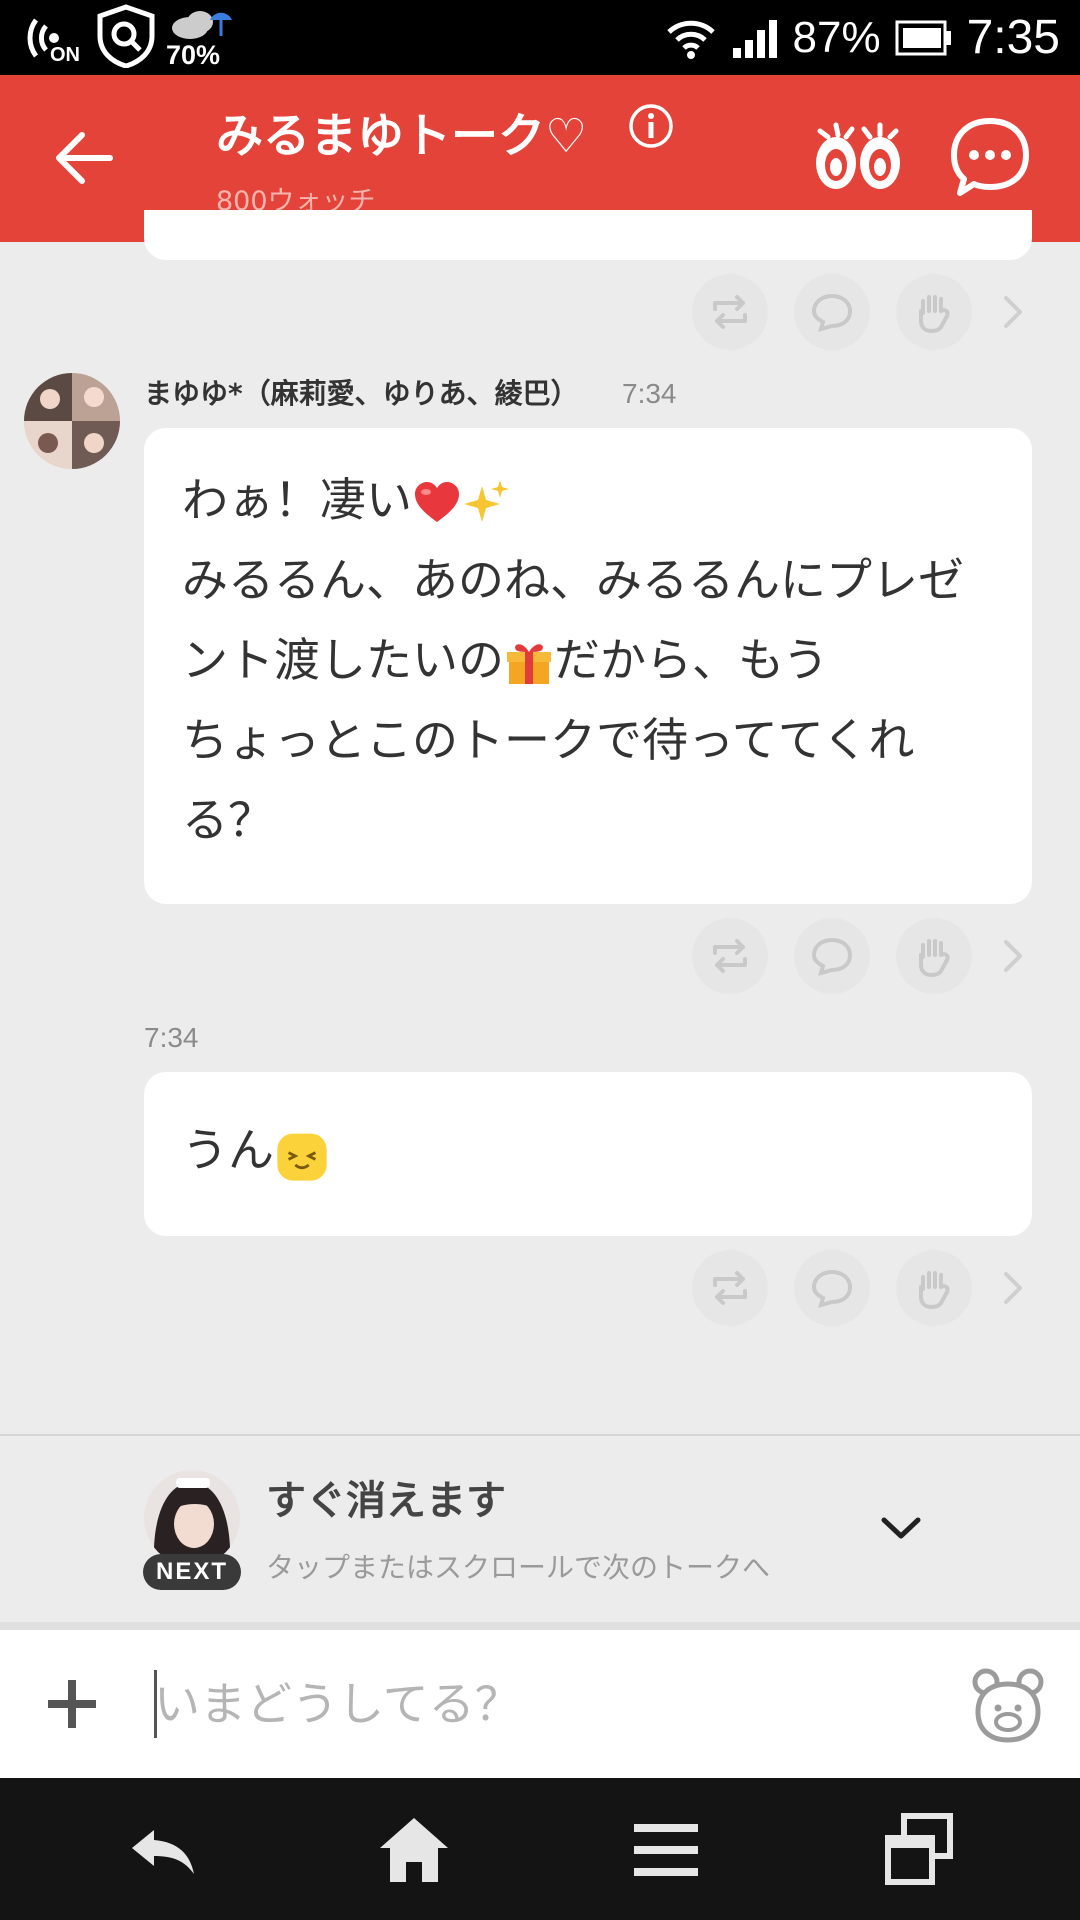 The image size is (1080, 1920). Describe the element at coordinates (923, 37) in the screenshot. I see `battery-icon` at that location.